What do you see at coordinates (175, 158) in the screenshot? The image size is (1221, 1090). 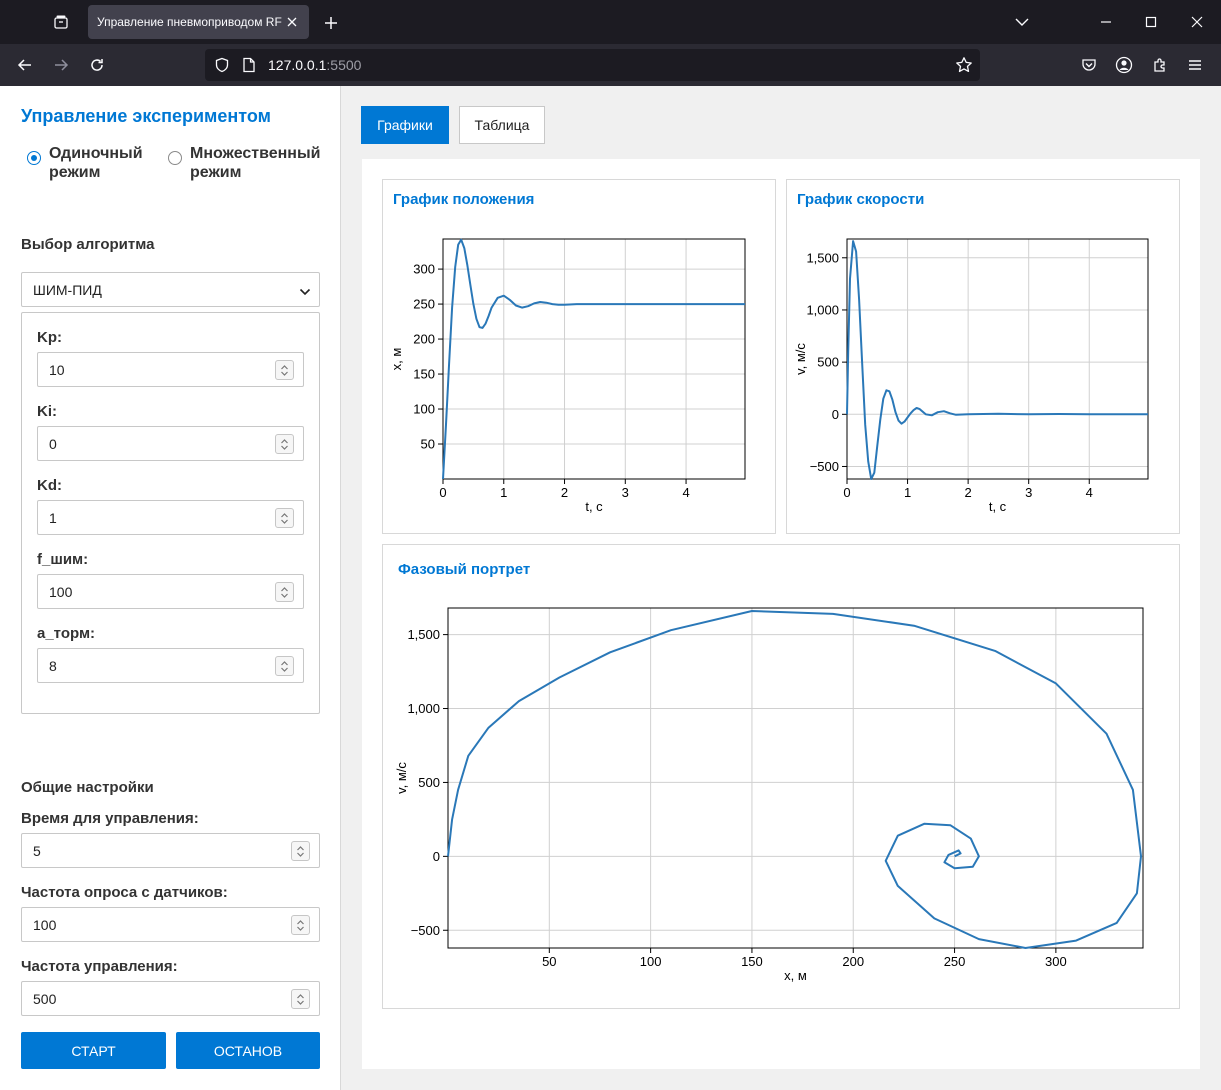 I see `radio-multiple` at bounding box center [175, 158].